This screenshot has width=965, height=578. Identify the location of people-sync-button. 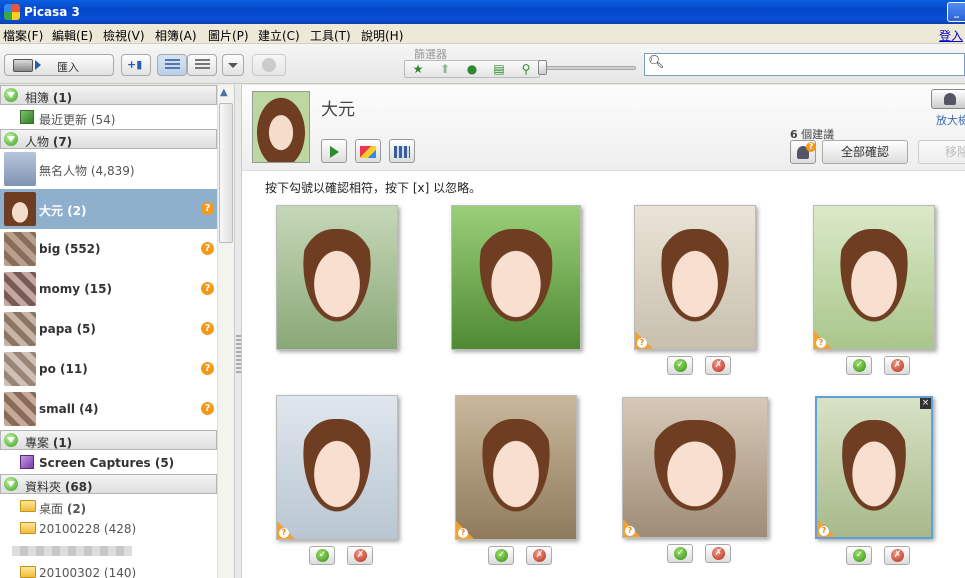
(269, 65).